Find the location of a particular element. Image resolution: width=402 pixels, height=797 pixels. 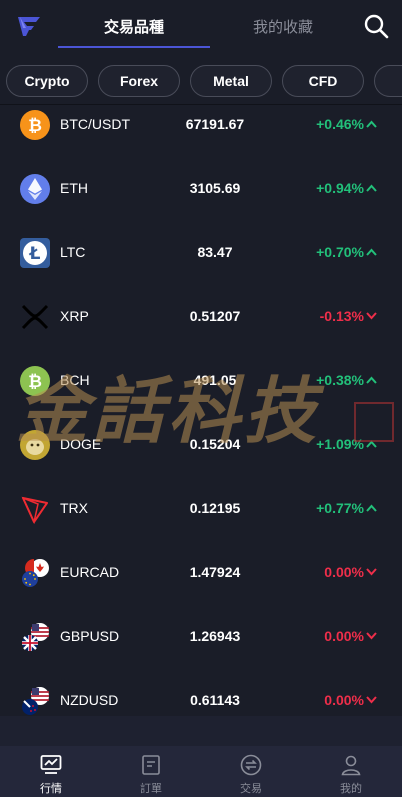

svg-text: Ł is located at coordinates (35, 254).